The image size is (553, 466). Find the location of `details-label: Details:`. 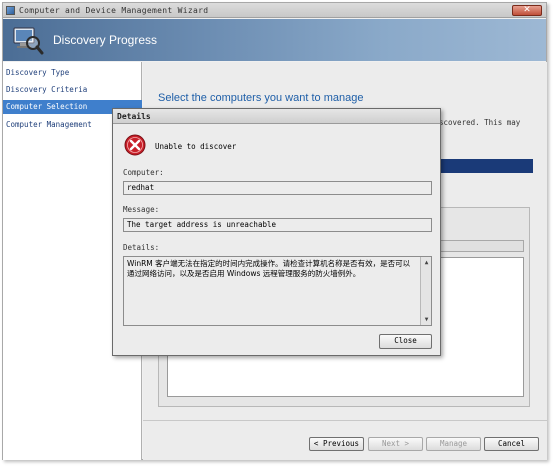

details-label: Details: is located at coordinates (141, 247).